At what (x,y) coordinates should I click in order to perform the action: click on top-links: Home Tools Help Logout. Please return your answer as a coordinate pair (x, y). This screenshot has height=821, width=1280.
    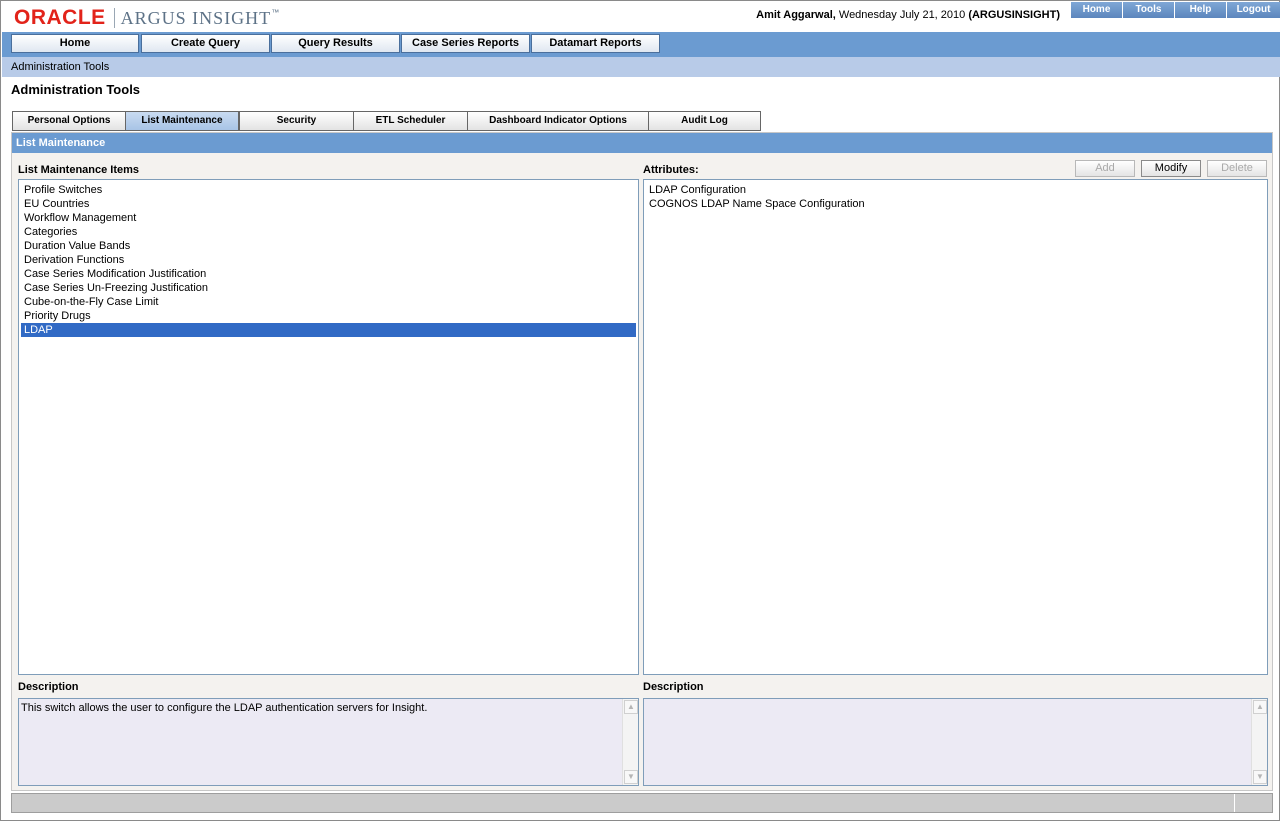
    Looking at the image, I should click on (1175, 10).